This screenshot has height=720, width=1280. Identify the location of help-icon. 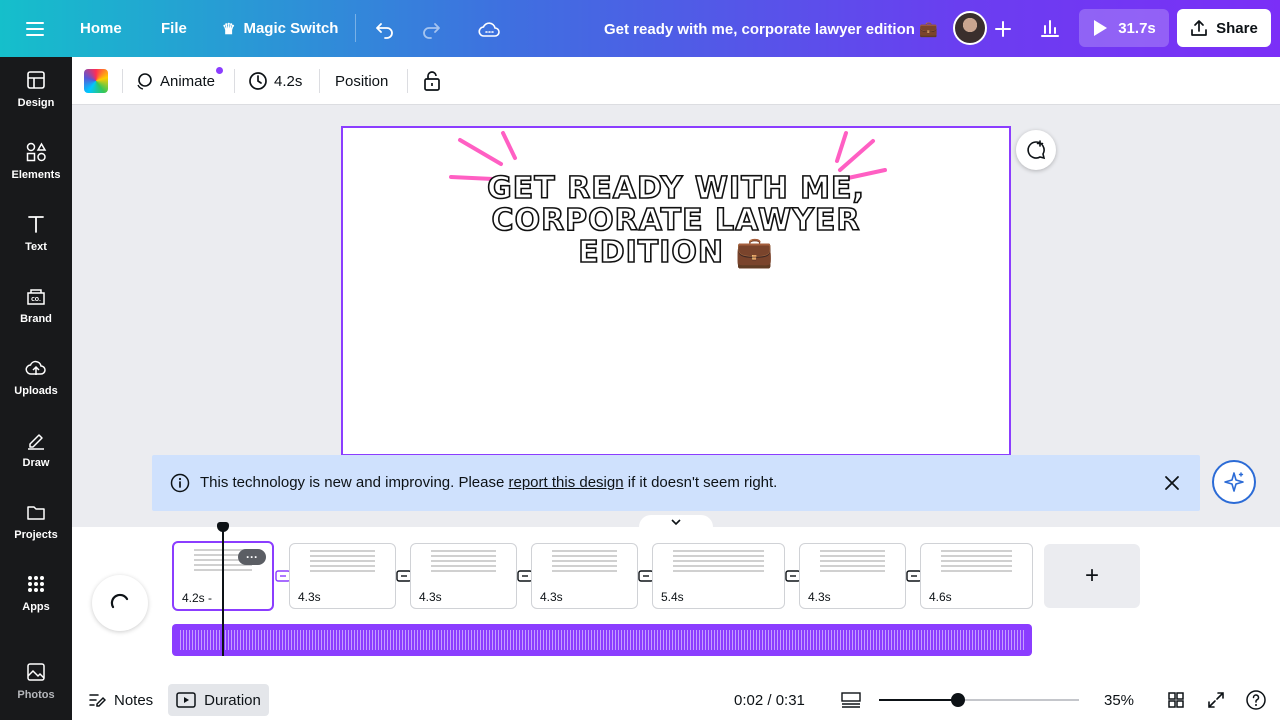
(1256, 700).